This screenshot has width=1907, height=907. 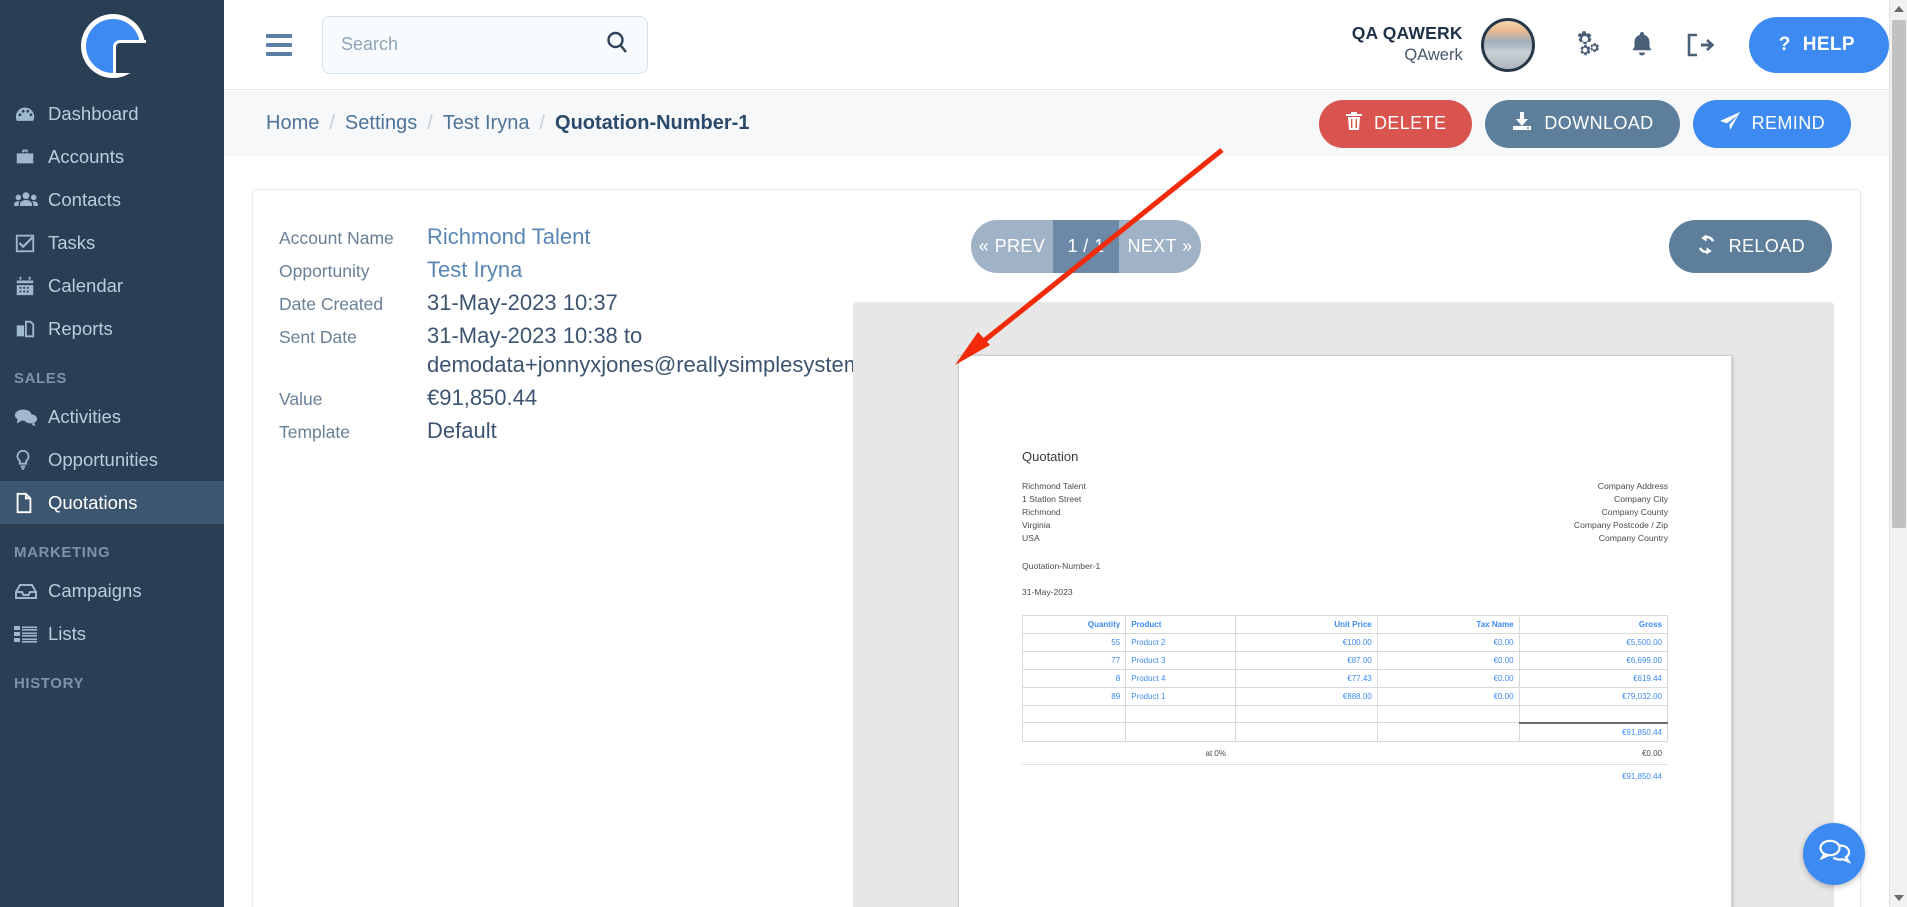 What do you see at coordinates (1047, 592) in the screenshot?
I see `document-date: 31-May-2023` at bounding box center [1047, 592].